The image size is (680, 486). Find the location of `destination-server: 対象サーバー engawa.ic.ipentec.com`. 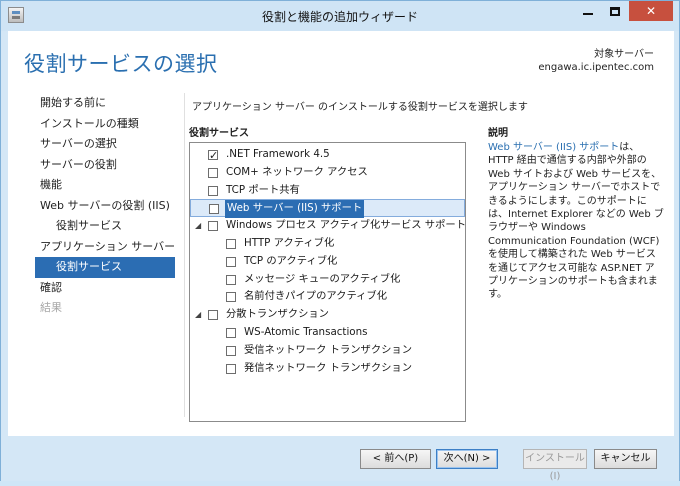

destination-server: 対象サーバー engawa.ic.ipentec.com is located at coordinates (596, 61).